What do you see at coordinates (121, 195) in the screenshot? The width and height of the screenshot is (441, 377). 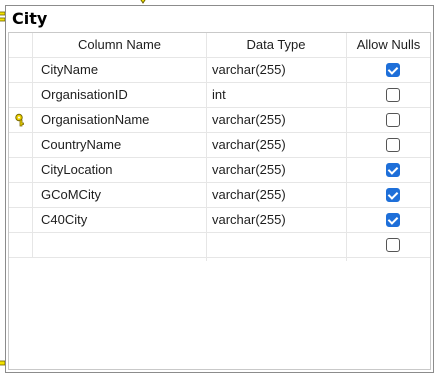 I see `column-name-cell: GCoMCity` at bounding box center [121, 195].